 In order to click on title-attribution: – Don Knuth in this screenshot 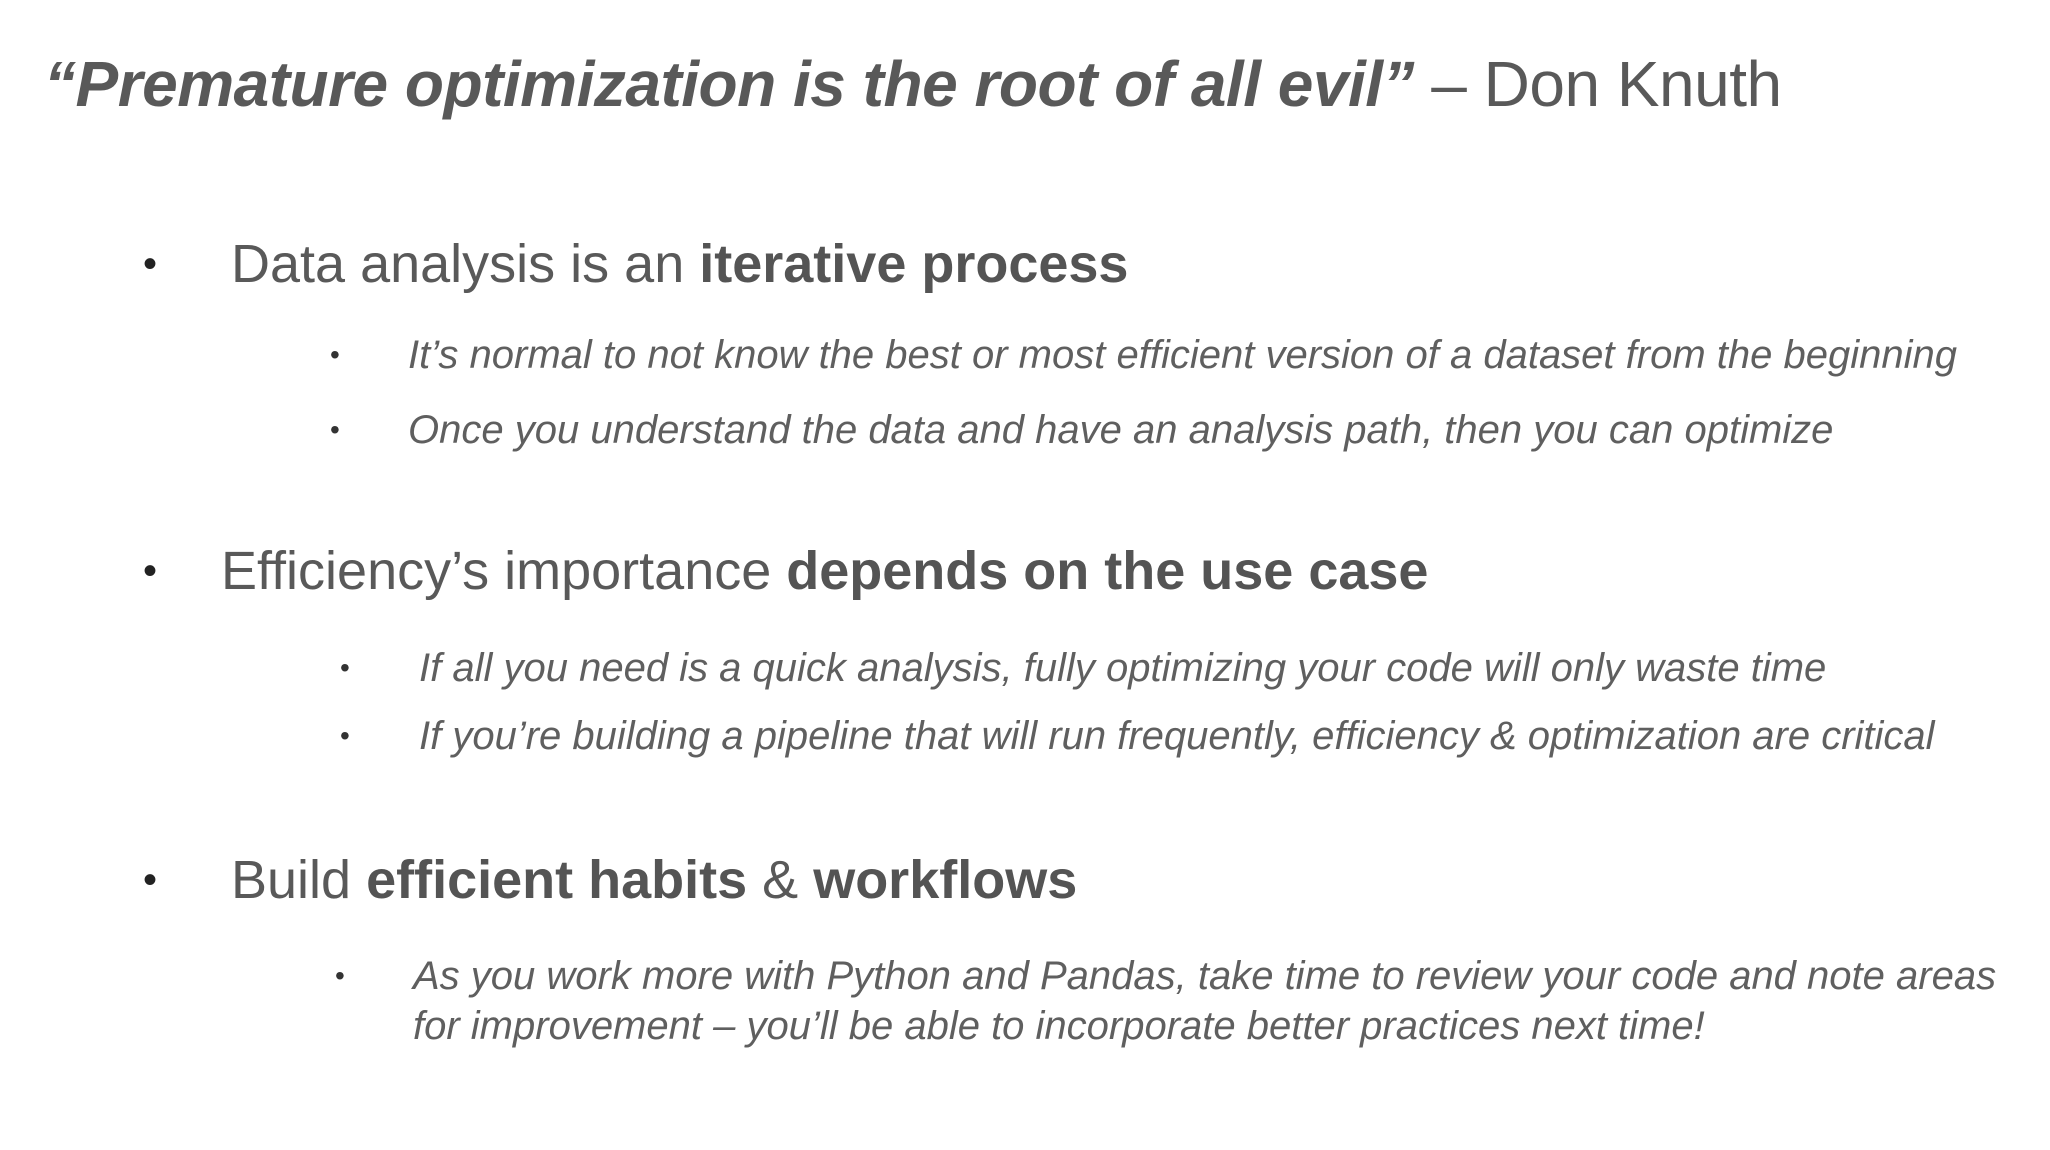, I will do `click(1598, 84)`.